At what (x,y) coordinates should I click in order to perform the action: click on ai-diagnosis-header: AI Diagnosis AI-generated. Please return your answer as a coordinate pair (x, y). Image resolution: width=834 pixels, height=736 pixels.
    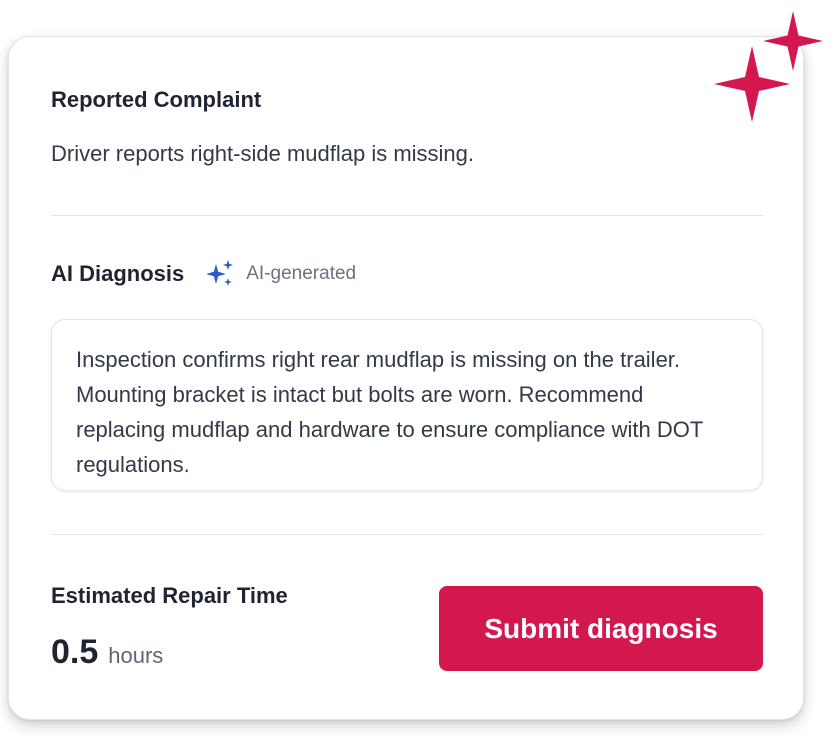
    Looking at the image, I should click on (203, 274).